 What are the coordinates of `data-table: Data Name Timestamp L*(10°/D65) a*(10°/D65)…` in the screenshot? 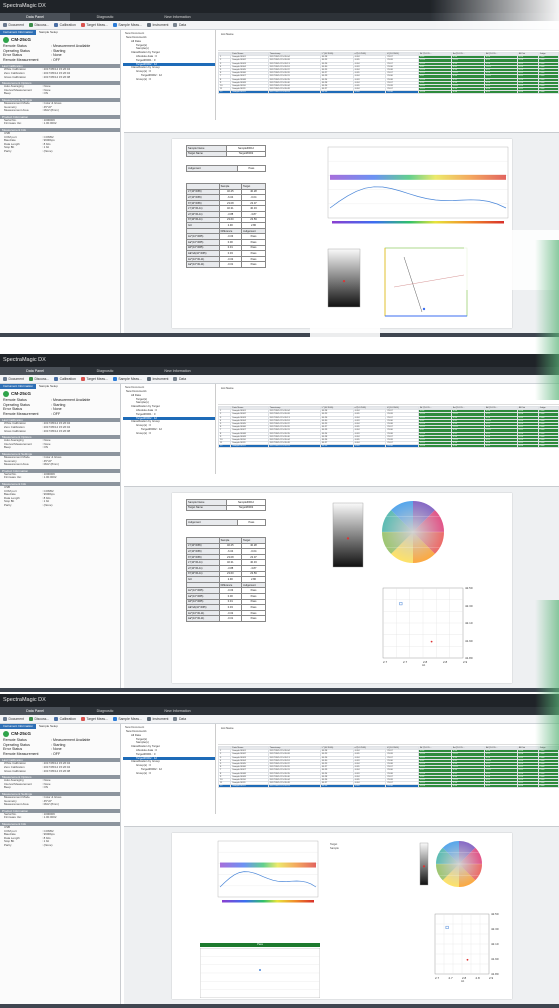 It's located at (388, 73).